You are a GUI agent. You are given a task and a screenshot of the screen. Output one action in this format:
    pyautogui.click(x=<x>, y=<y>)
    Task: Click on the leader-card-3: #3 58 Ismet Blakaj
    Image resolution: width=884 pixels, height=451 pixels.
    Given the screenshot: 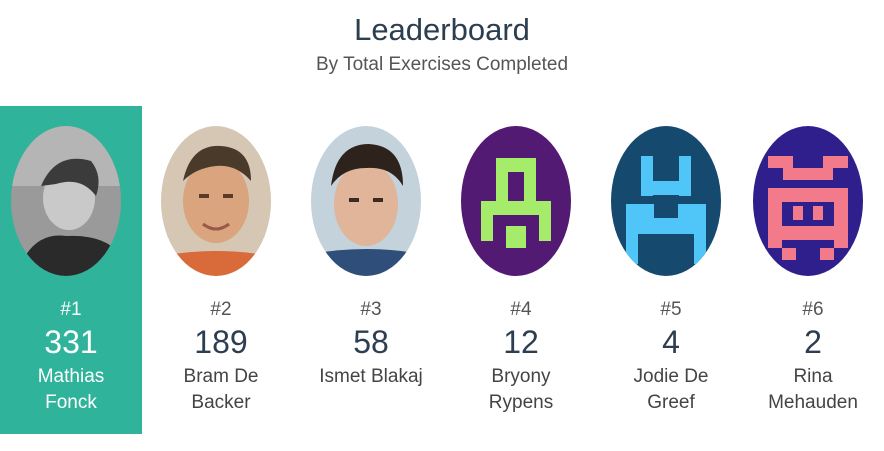 What is the action you would take?
    pyautogui.click(x=371, y=270)
    